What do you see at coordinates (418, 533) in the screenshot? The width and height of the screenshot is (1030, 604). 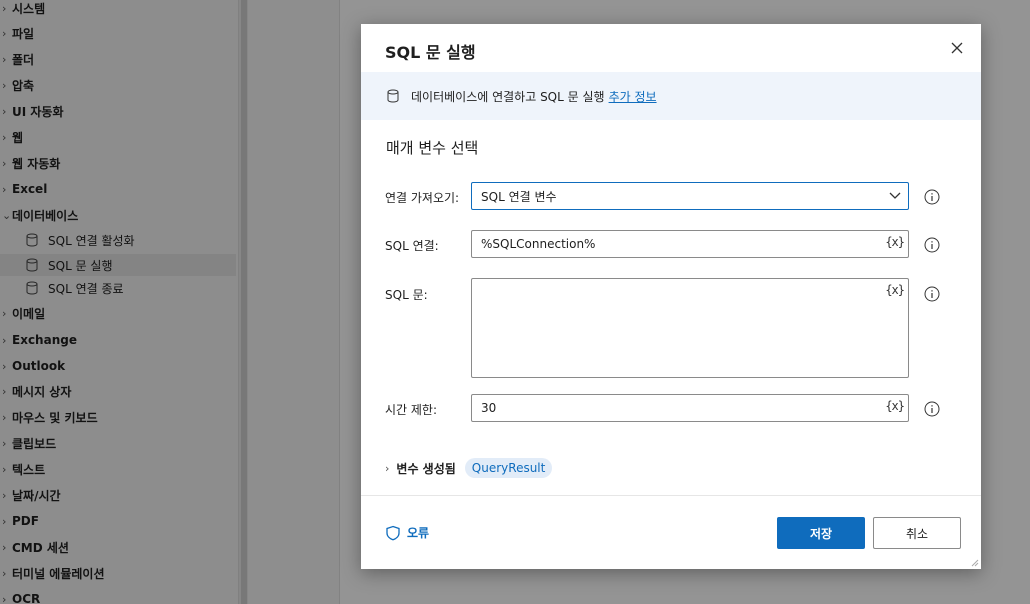 I see `on-error-label: 오류` at bounding box center [418, 533].